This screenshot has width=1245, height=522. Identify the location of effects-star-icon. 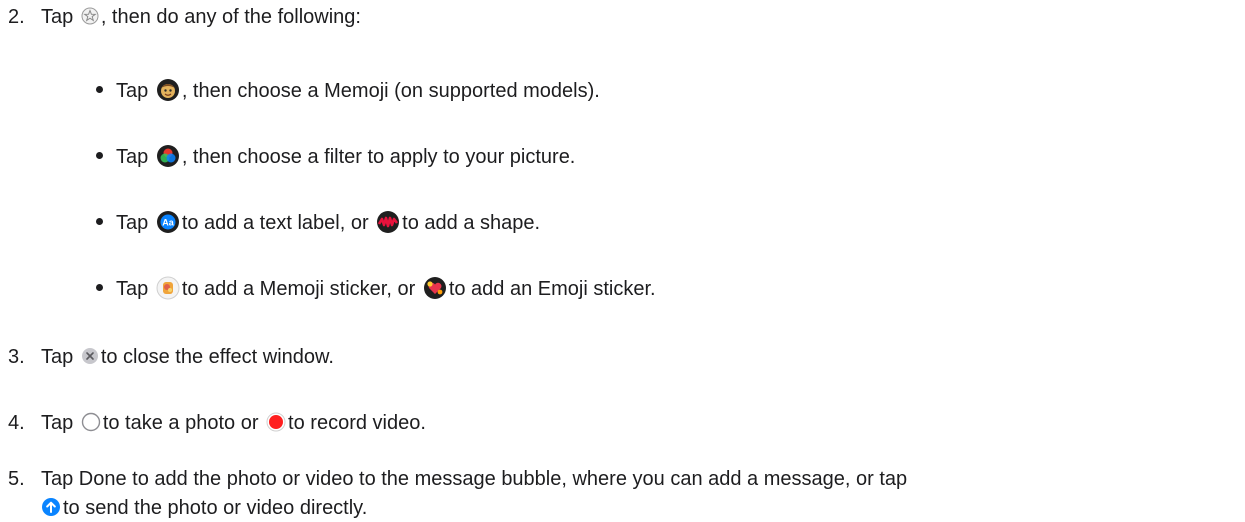
(90, 16).